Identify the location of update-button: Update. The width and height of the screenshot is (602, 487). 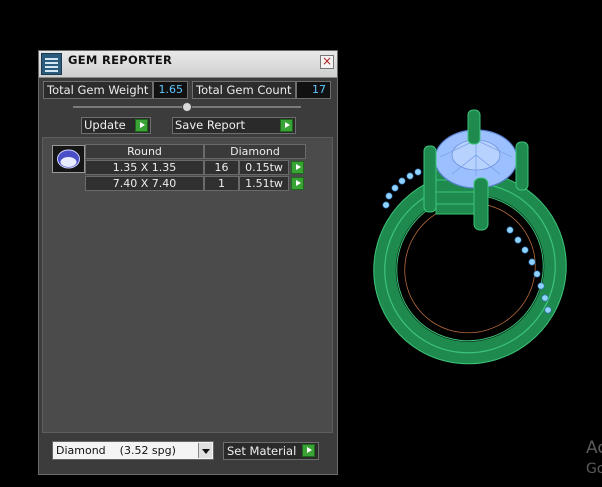
(116, 125).